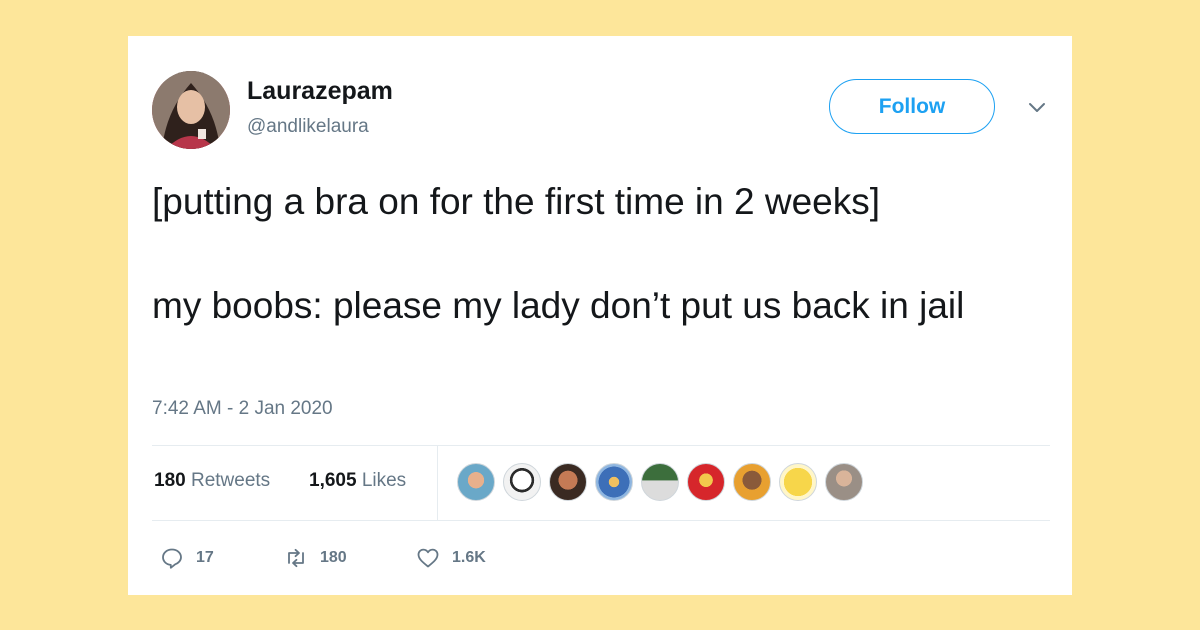  I want to click on likes-count: 1,605, so click(333, 480).